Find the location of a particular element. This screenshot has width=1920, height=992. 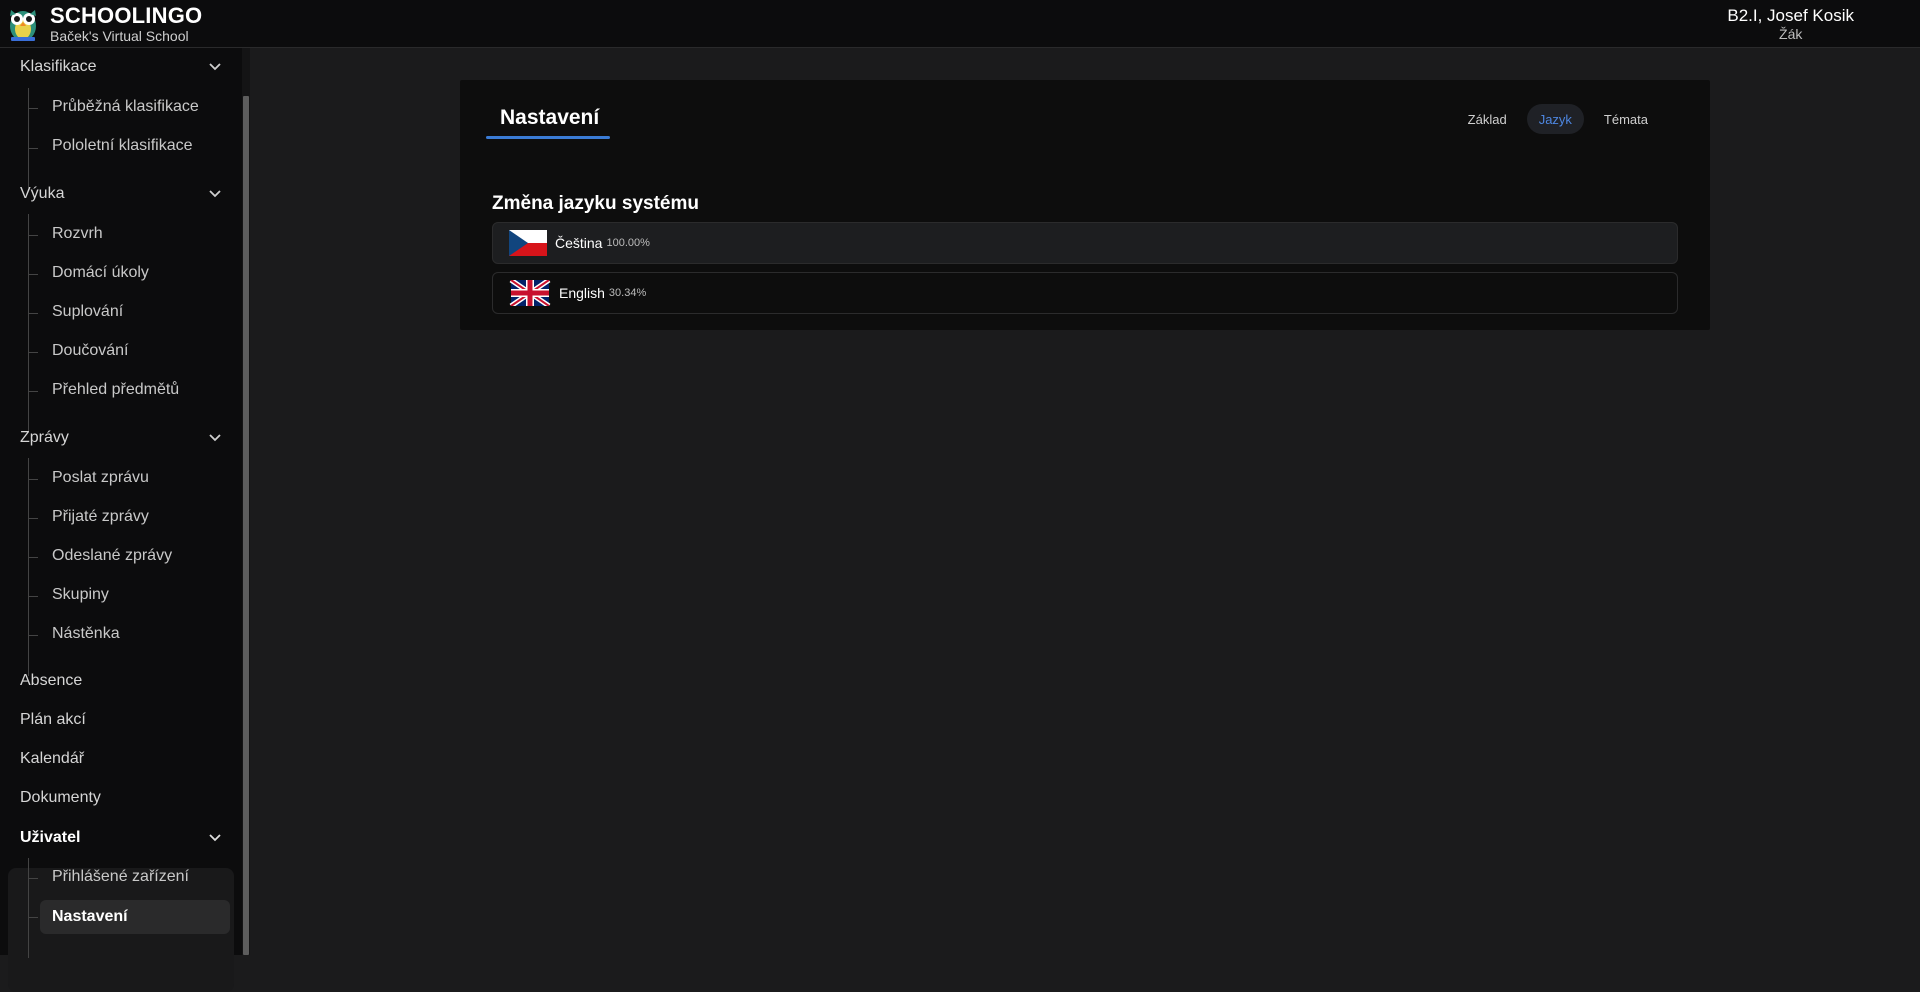

sidebar-group-label: Zprávy is located at coordinates (44, 437).